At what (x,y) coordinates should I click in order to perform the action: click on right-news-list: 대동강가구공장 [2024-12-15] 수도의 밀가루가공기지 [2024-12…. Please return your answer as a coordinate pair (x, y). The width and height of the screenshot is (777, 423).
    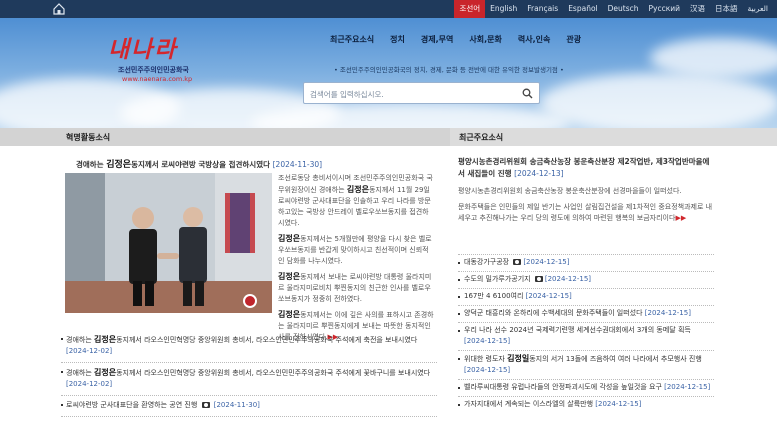
    Looking at the image, I should click on (586, 333).